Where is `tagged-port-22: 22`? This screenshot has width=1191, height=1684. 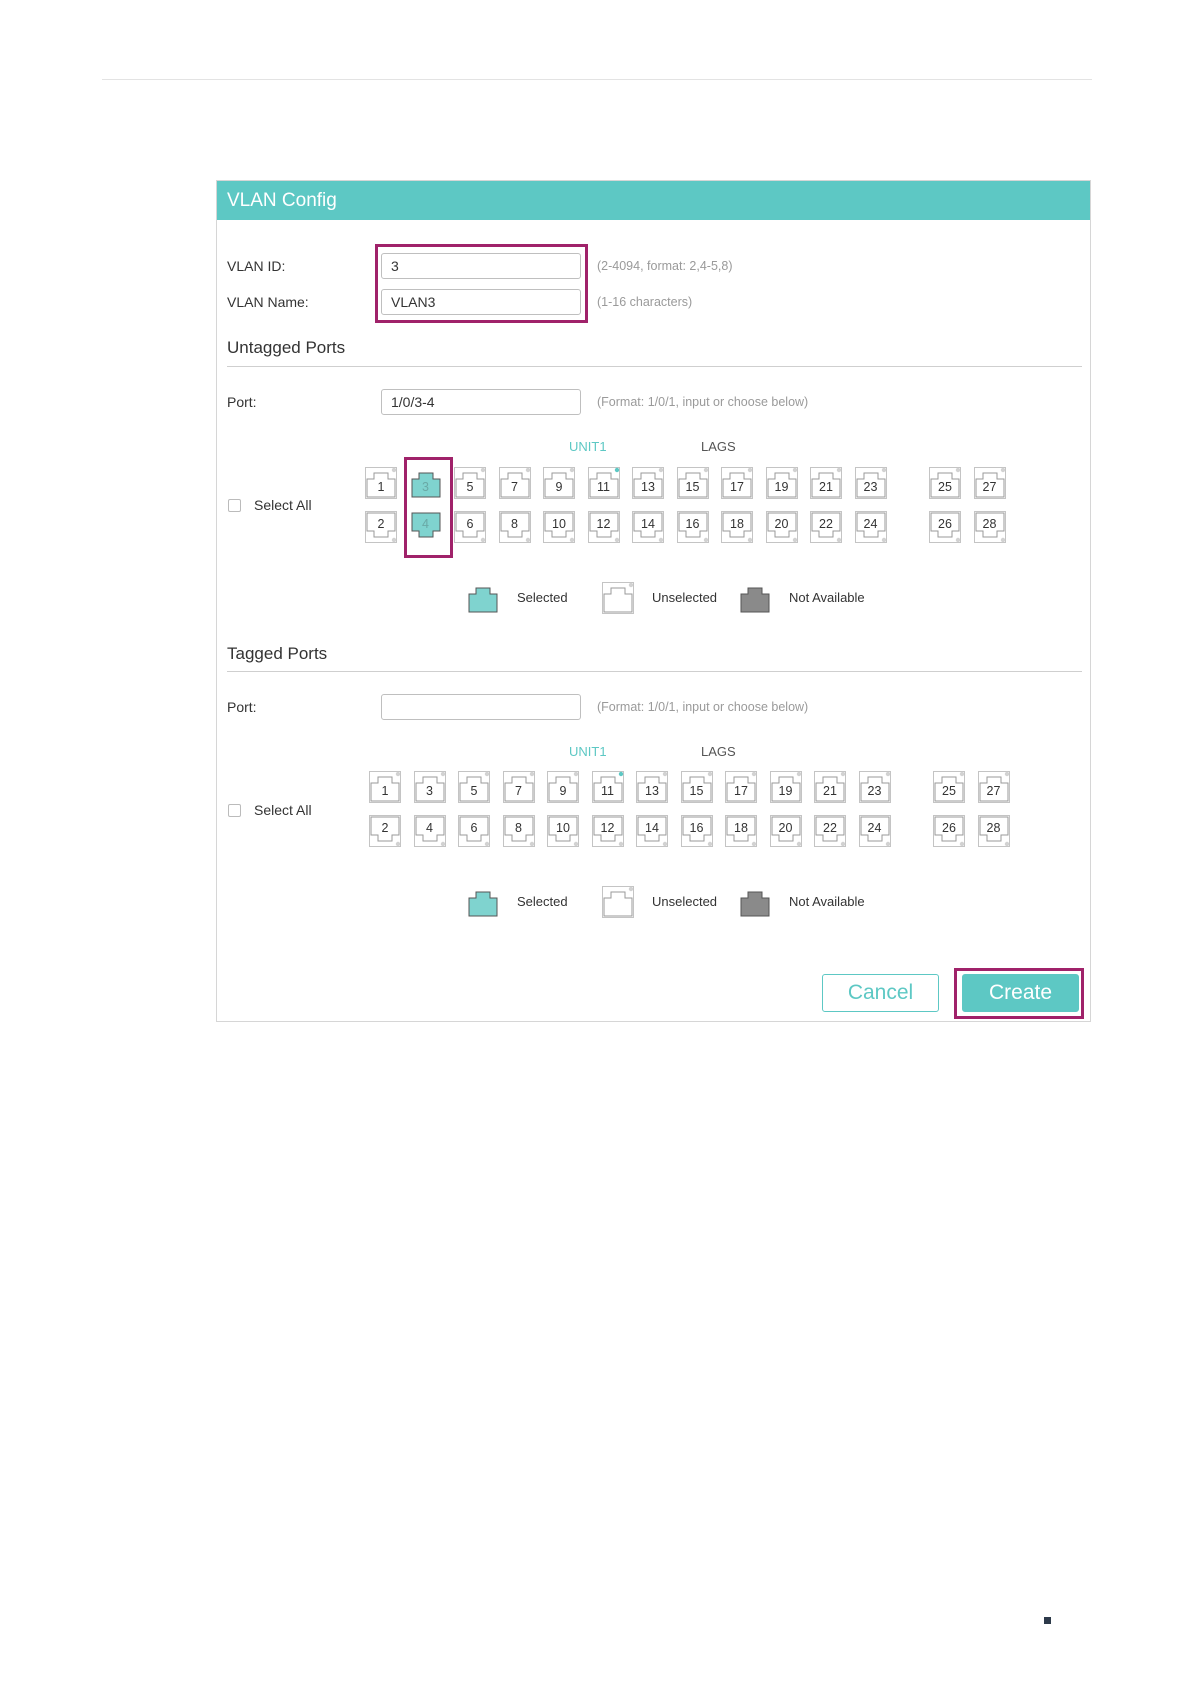
tagged-port-22: 22 is located at coordinates (830, 831).